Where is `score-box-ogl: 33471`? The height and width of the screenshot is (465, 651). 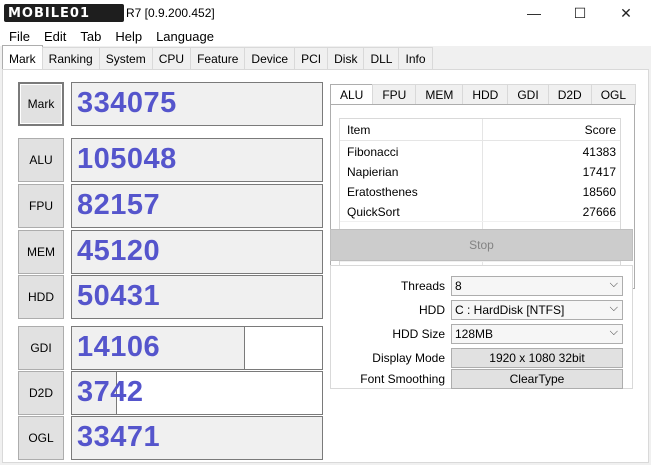 score-box-ogl: 33471 is located at coordinates (197, 438).